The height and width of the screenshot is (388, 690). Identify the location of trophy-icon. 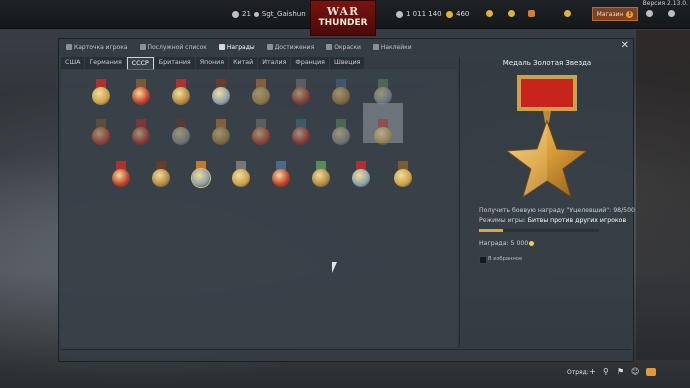
(221, 47).